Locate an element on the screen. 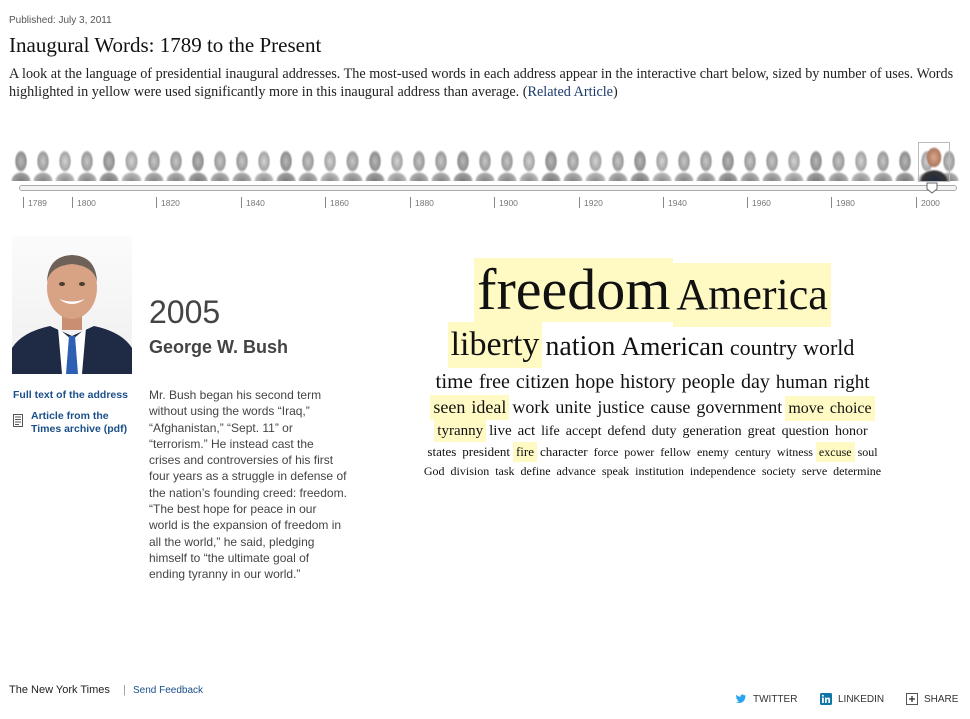 The height and width of the screenshot is (719, 970). word-cloud-word: seen is located at coordinates (449, 407).